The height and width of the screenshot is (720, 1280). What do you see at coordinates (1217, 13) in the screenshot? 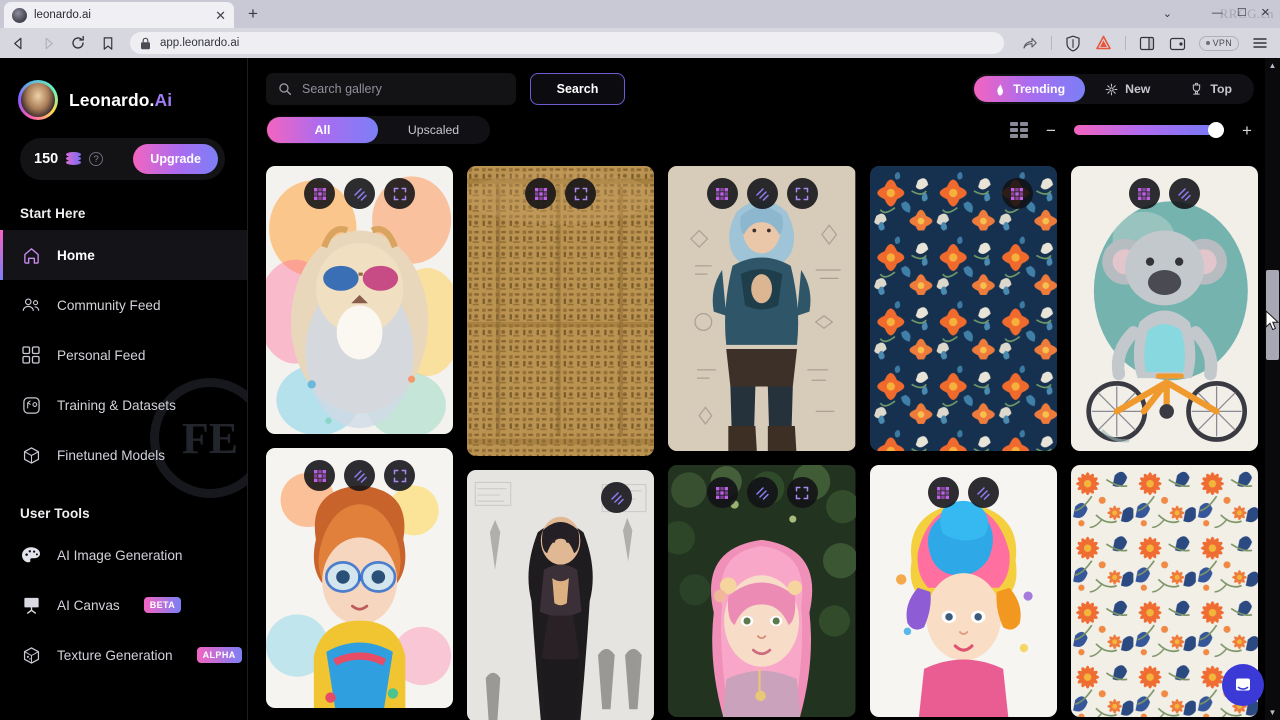
I see `window-minimize-button: —` at bounding box center [1217, 13].